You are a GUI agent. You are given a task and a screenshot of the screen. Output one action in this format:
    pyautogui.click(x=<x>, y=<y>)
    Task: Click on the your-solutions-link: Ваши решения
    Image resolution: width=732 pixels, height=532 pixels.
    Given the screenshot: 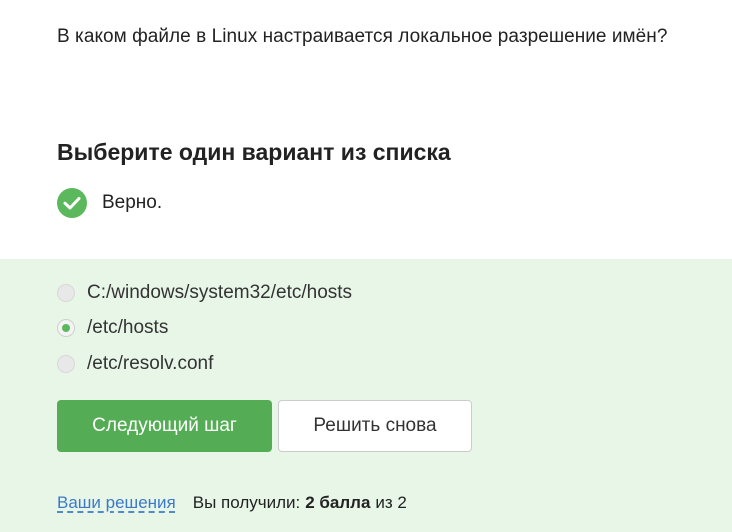 What is the action you would take?
    pyautogui.click(x=116, y=503)
    